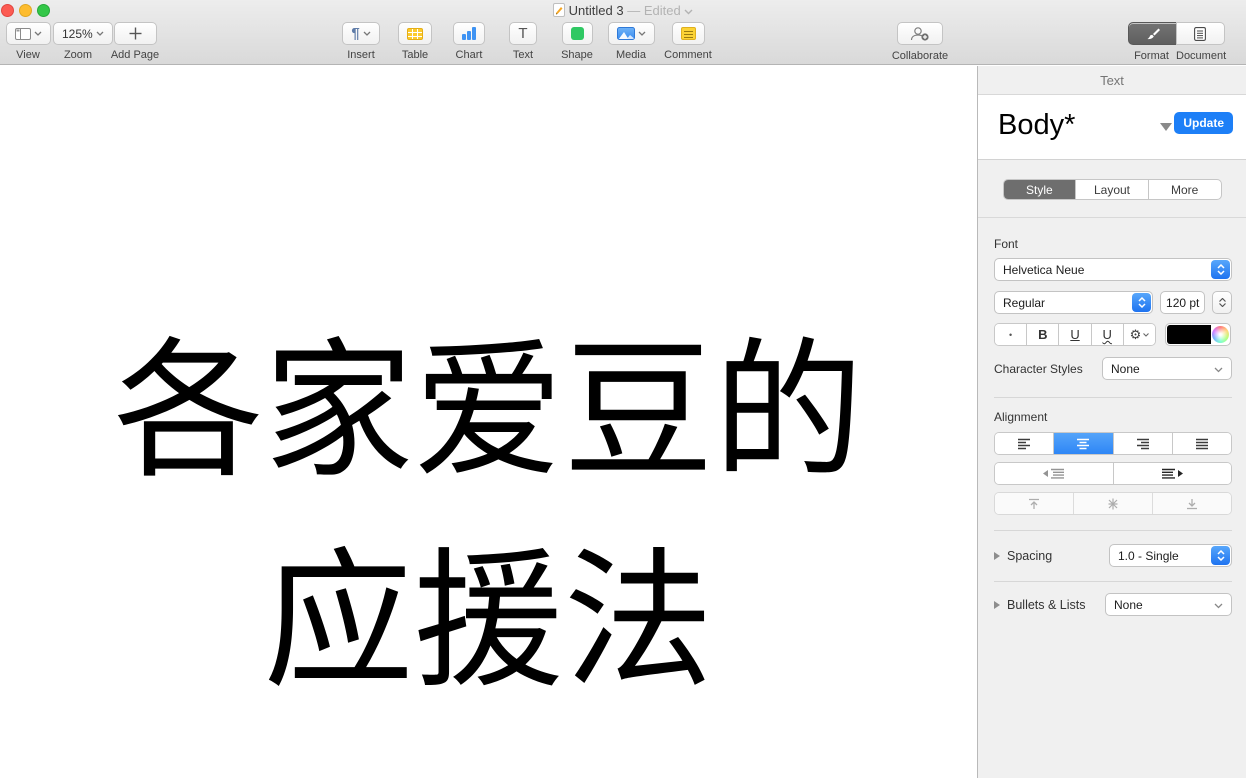 The width and height of the screenshot is (1246, 778). Describe the element at coordinates (577, 55) in the screenshot. I see `shape-label: Shape` at that location.